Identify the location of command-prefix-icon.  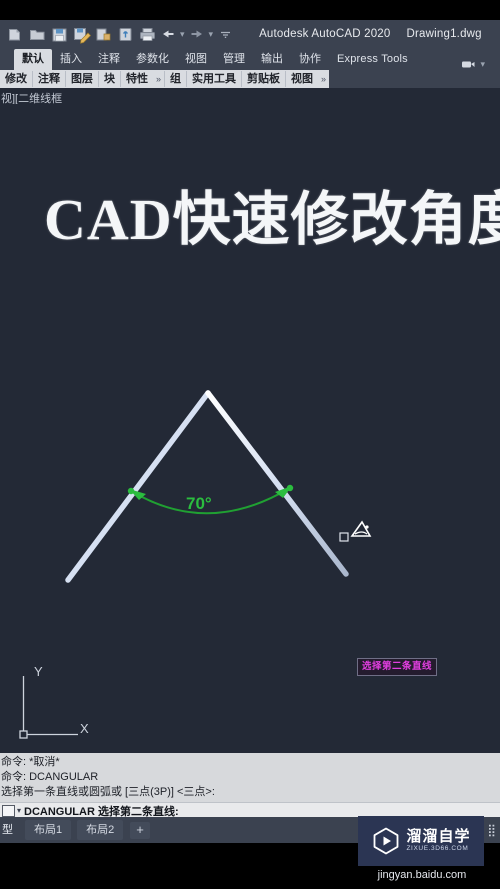
(8, 810).